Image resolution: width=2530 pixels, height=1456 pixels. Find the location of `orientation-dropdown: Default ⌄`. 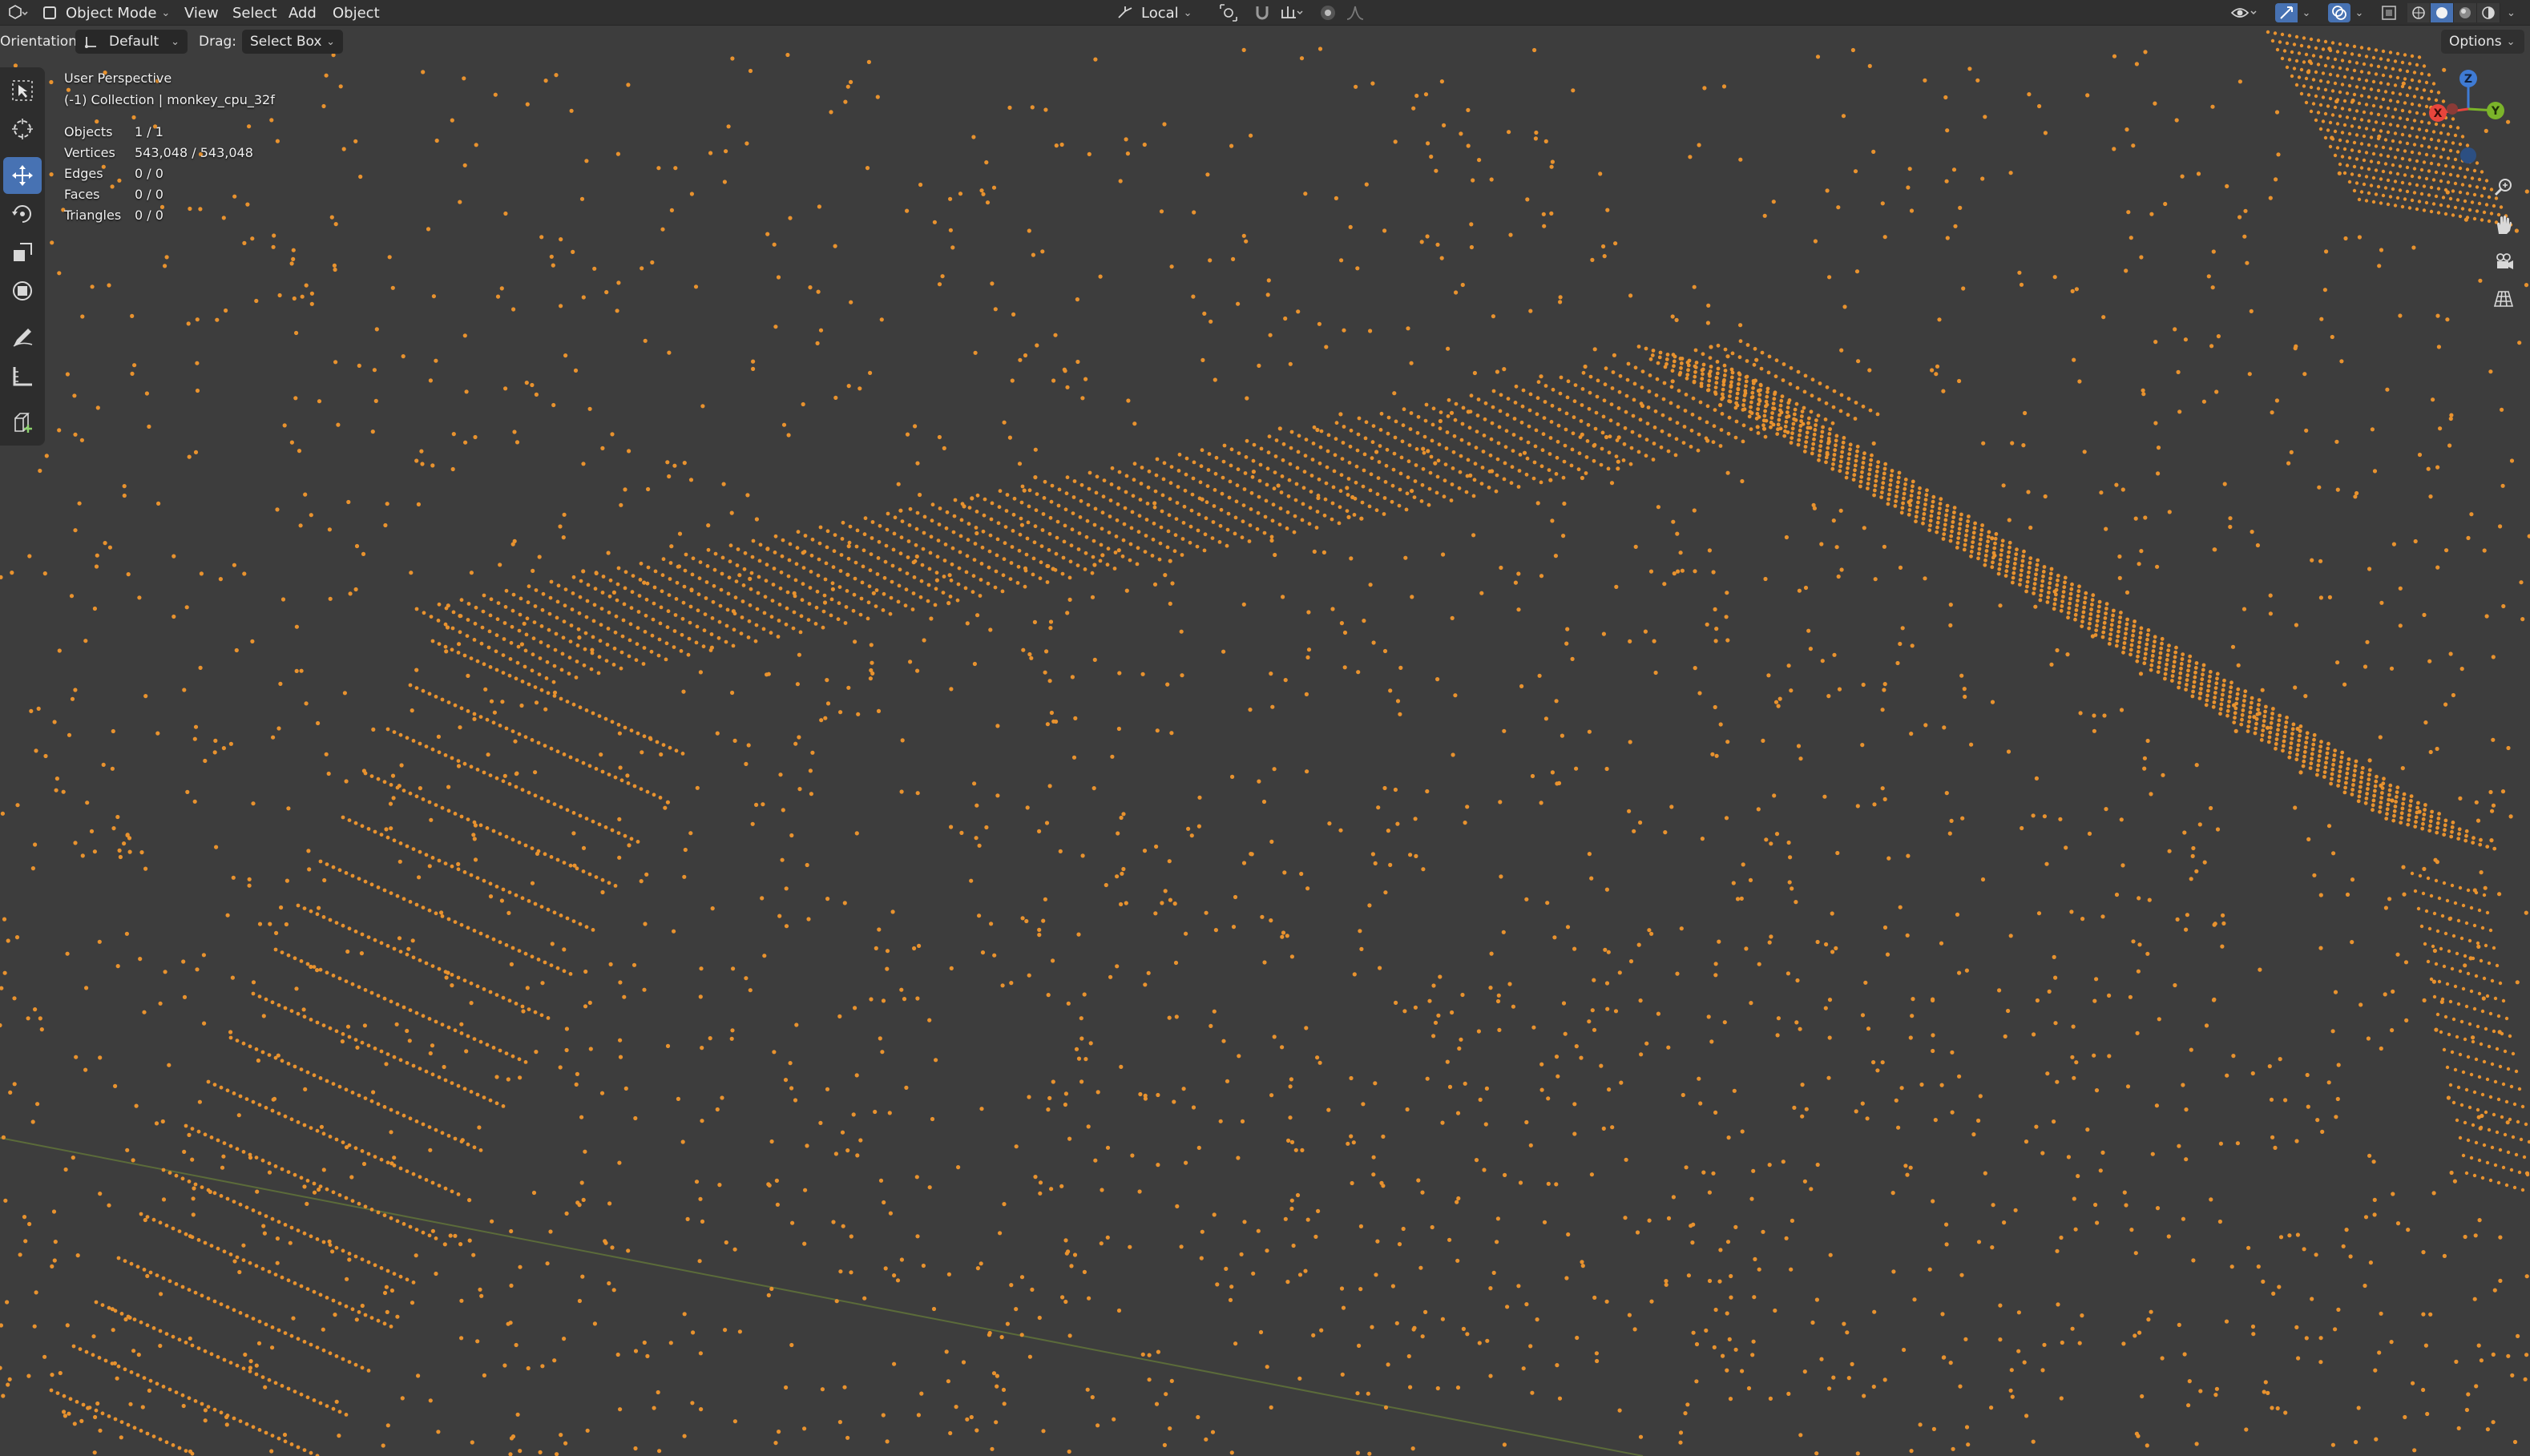

orientation-dropdown: Default ⌄ is located at coordinates (131, 41).